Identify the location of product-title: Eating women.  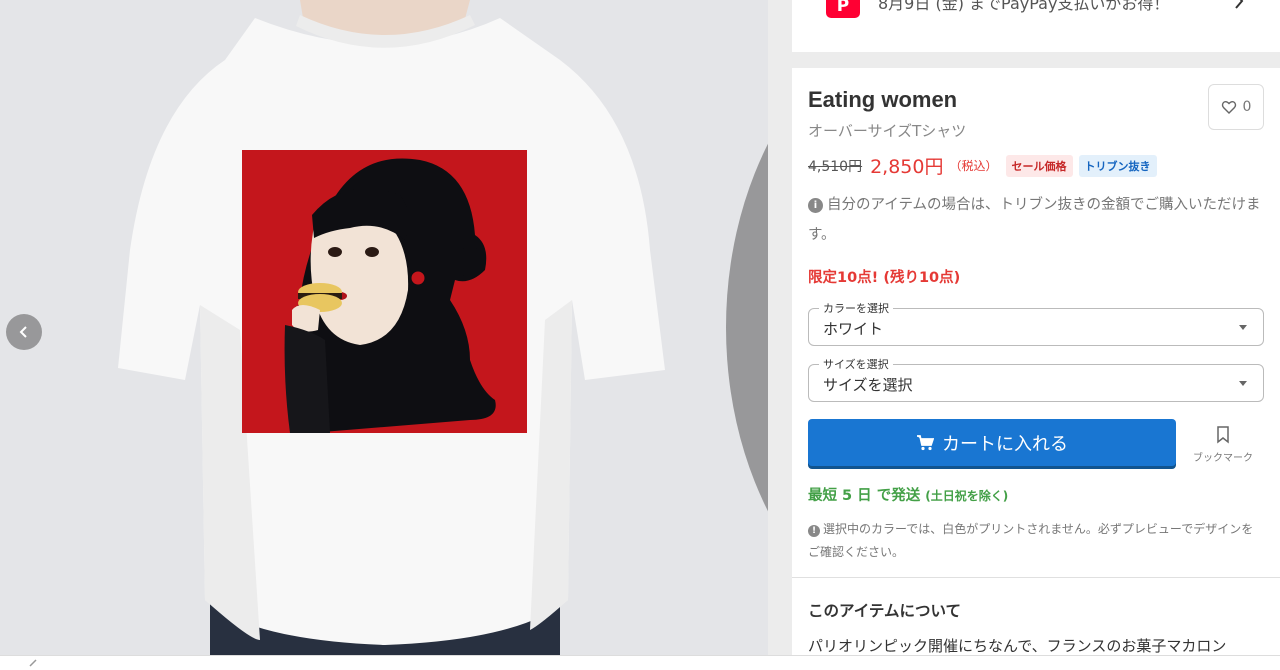
(883, 99).